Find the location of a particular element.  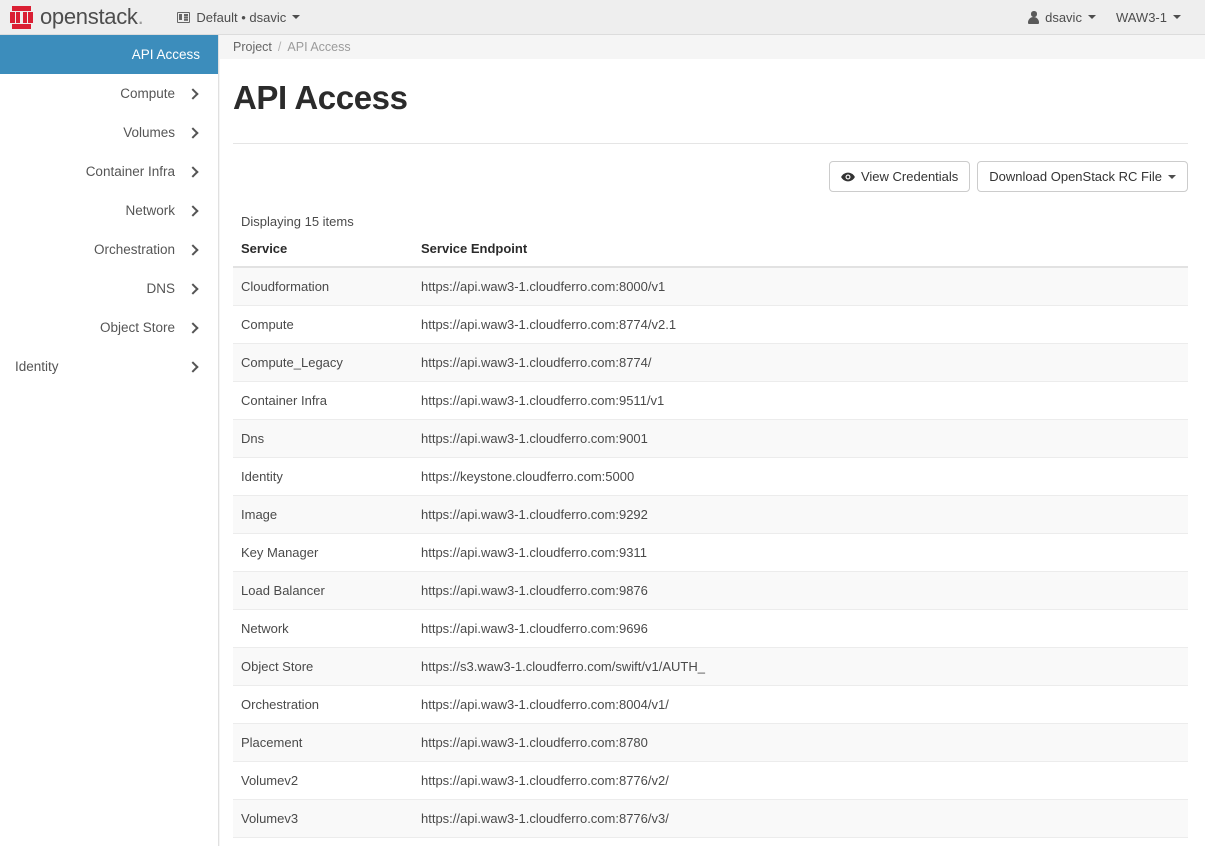

region-menu-label: WAW3-1 is located at coordinates (1141, 17).